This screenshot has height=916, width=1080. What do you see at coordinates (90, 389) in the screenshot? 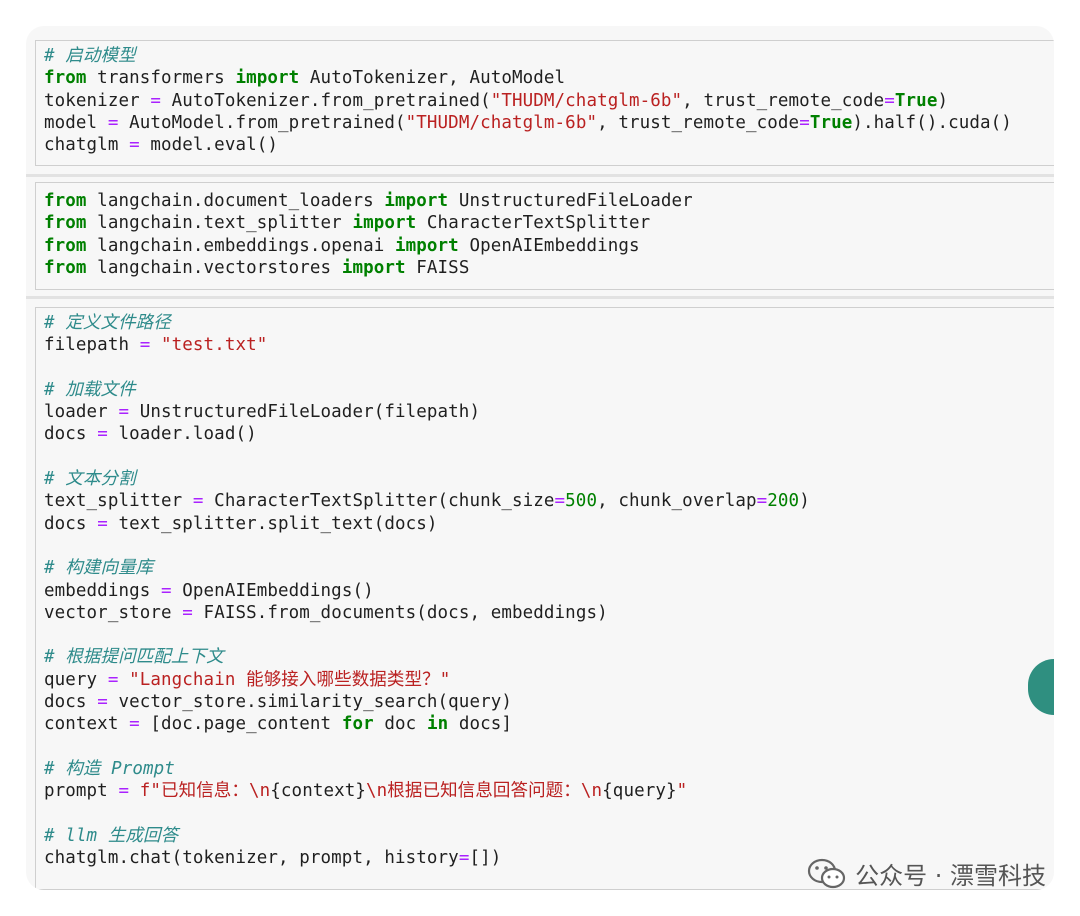
I see `code-token: # 加载文件` at bounding box center [90, 389].